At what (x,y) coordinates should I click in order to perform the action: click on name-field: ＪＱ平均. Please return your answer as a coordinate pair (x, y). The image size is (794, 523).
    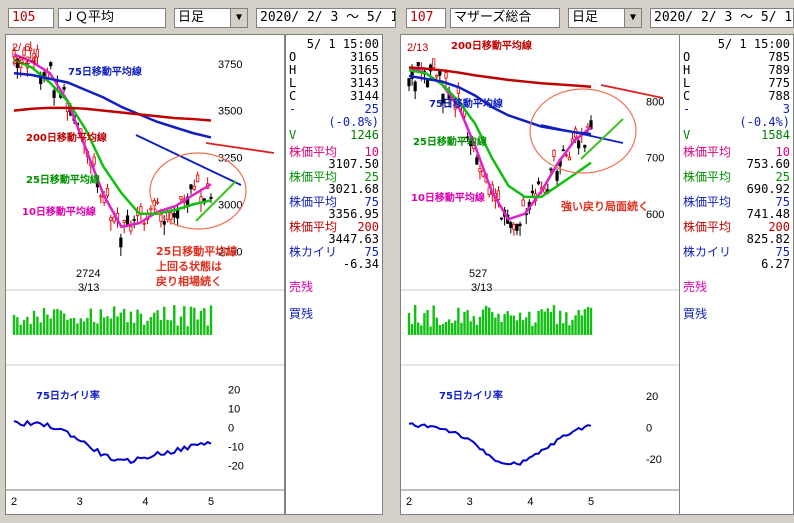
    Looking at the image, I should click on (112, 18).